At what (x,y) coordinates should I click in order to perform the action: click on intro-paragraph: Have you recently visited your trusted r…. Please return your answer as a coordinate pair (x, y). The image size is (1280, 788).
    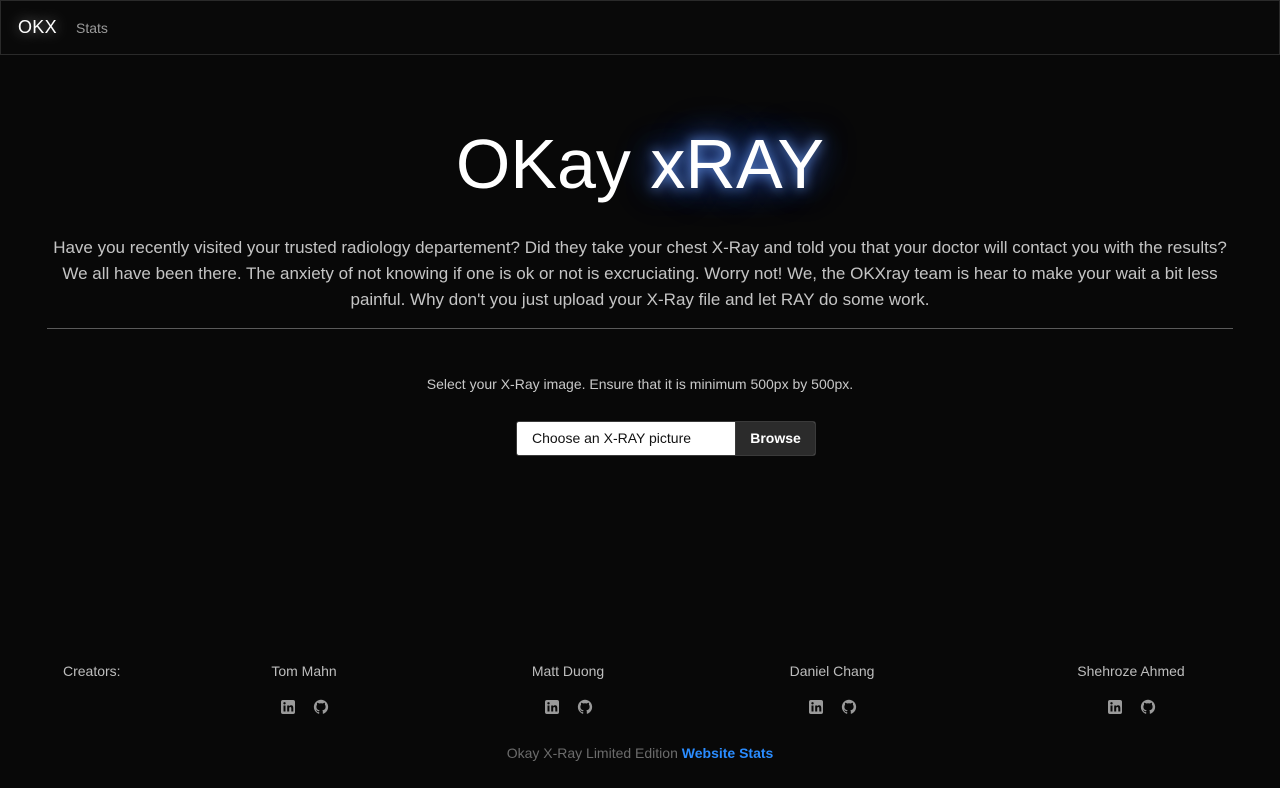
    Looking at the image, I should click on (640, 273).